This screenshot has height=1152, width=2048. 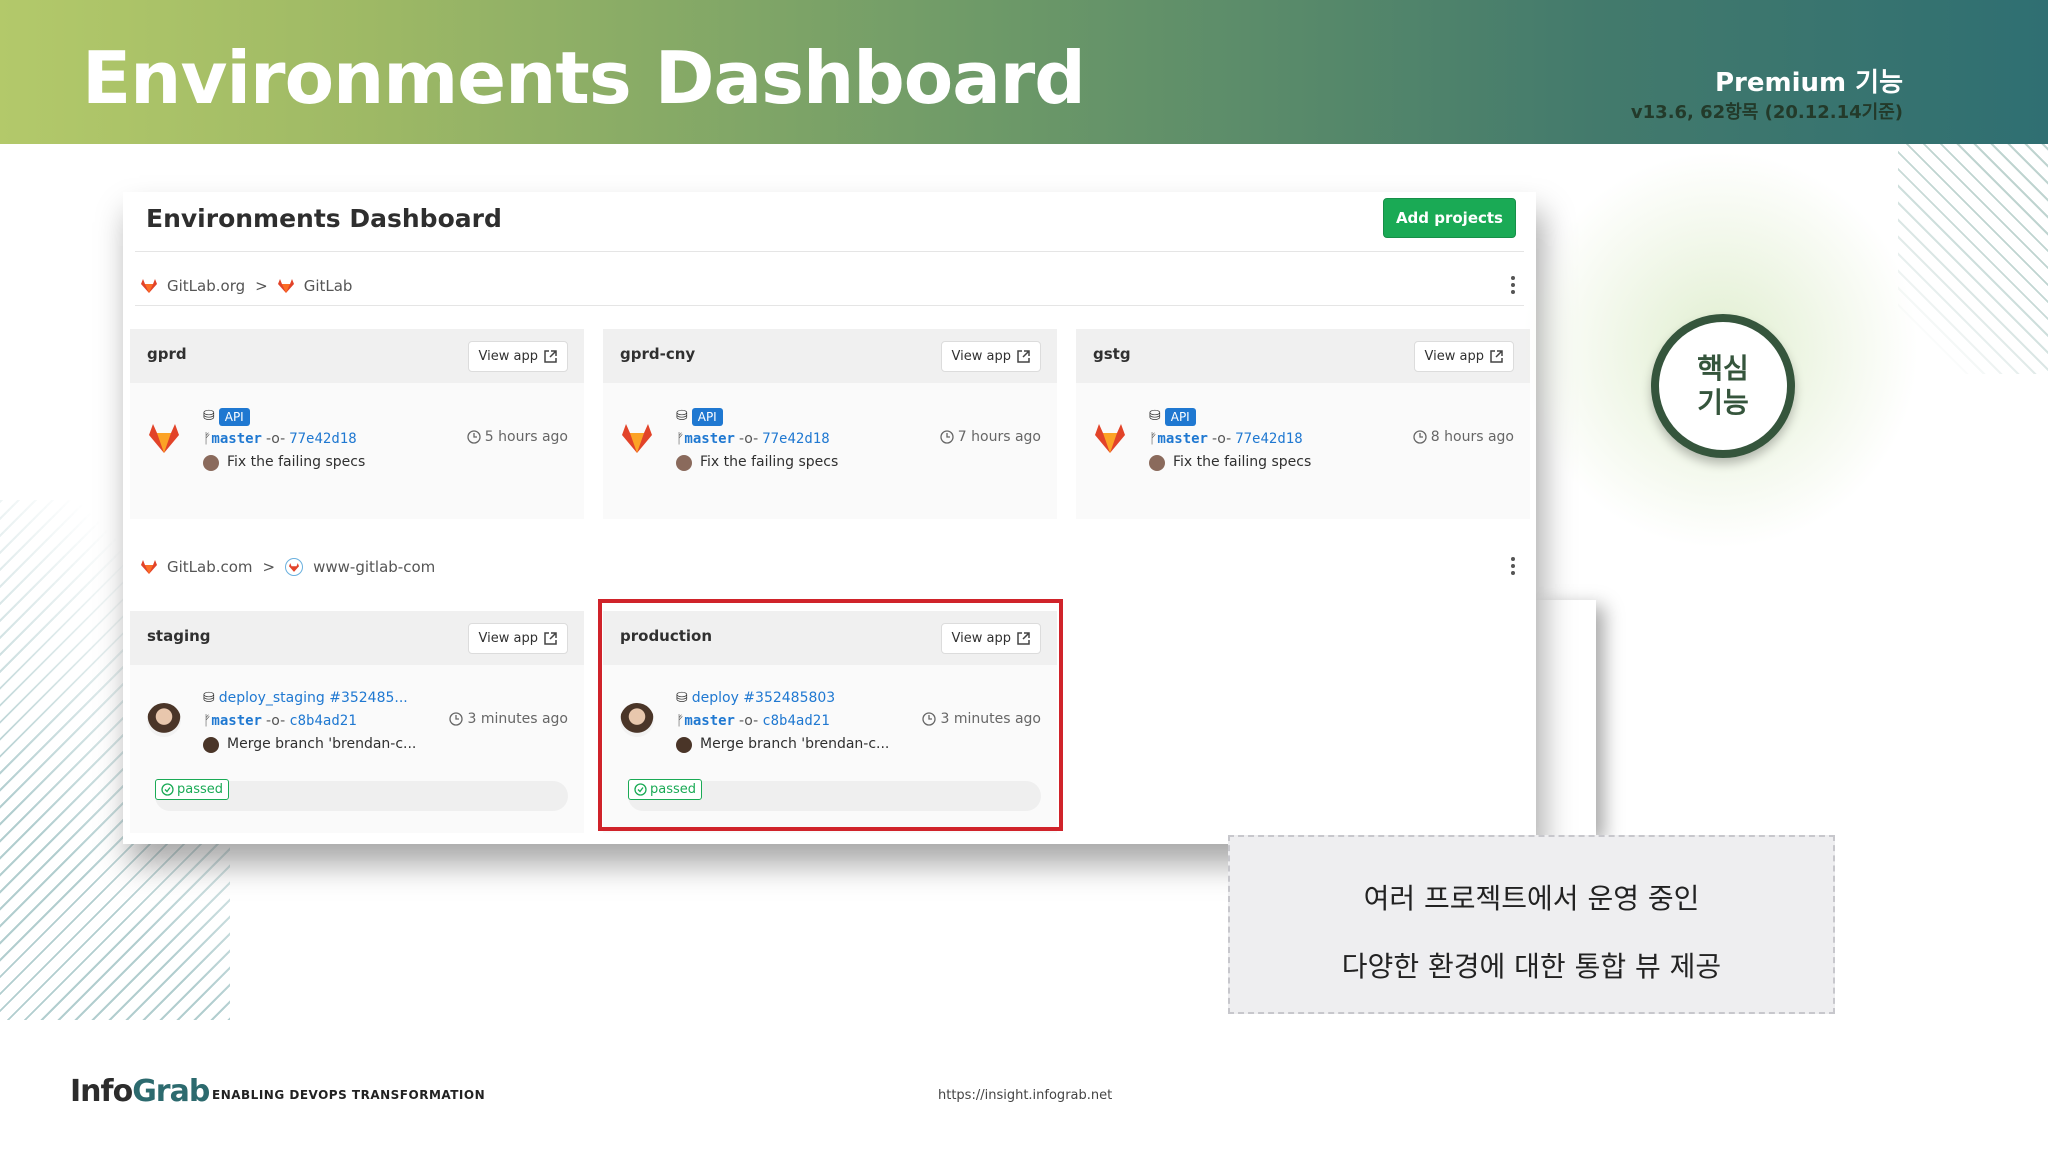 I want to click on environment-name: gprd, so click(x=167, y=354).